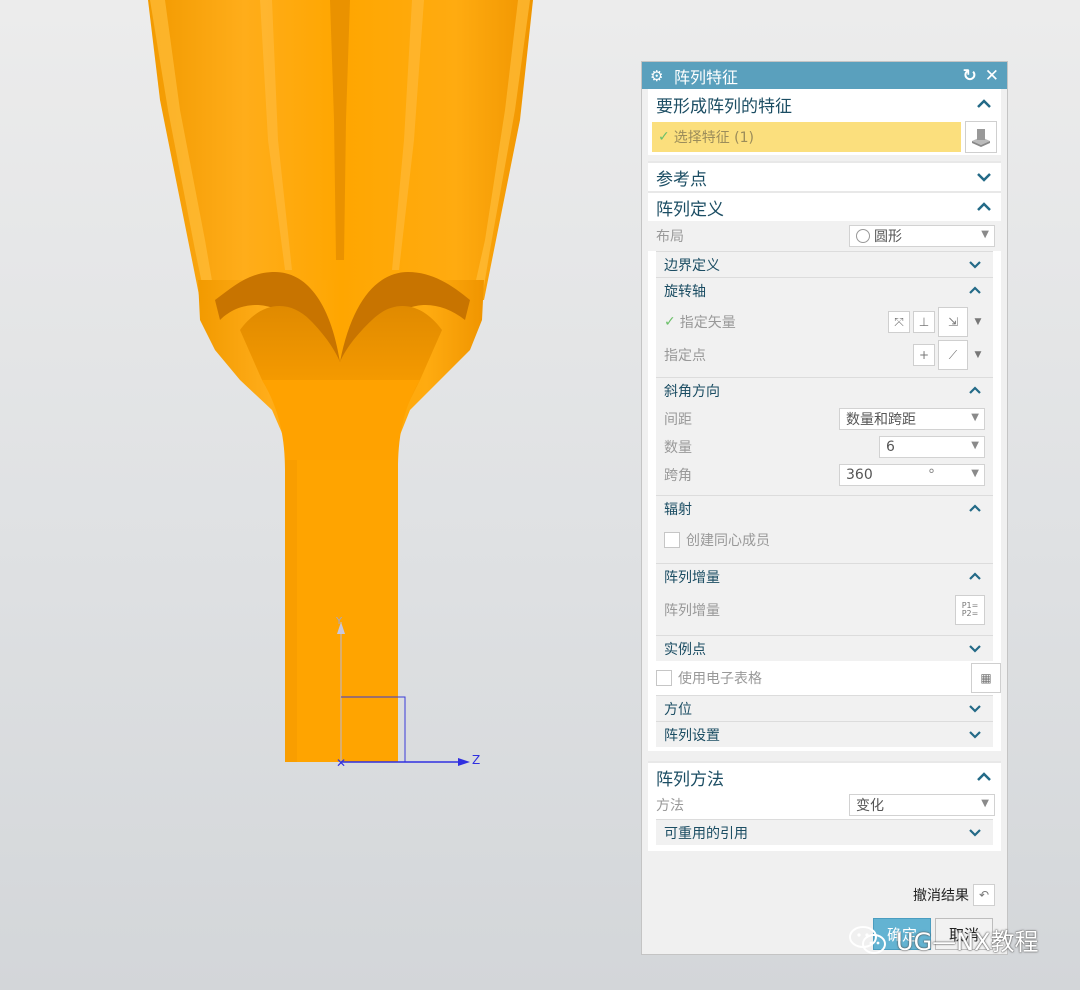 This screenshot has width=1080, height=990. What do you see at coordinates (859, 475) in the screenshot?
I see `span-angle-value: 360` at bounding box center [859, 475].